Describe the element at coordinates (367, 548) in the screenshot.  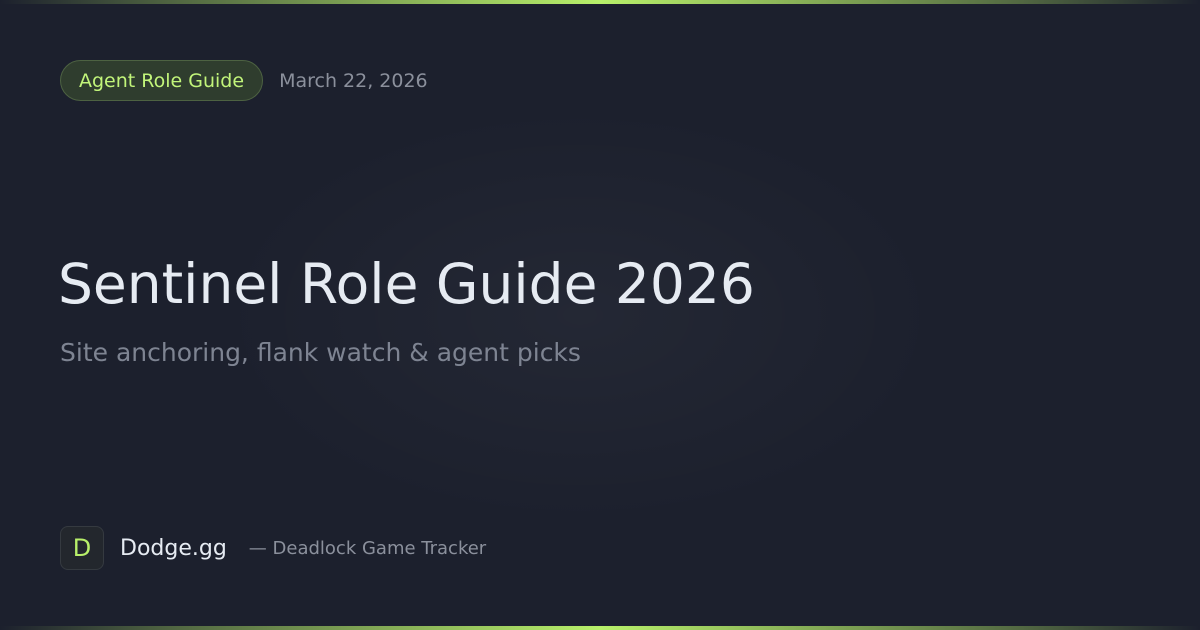
I see `brand-tagline: — Deadlock Game Tracker` at that location.